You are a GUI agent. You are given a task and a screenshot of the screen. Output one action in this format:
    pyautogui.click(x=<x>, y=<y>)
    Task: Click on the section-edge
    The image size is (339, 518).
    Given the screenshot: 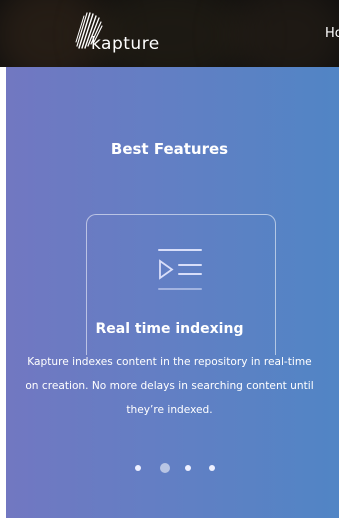 What is the action you would take?
    pyautogui.click(x=3, y=292)
    